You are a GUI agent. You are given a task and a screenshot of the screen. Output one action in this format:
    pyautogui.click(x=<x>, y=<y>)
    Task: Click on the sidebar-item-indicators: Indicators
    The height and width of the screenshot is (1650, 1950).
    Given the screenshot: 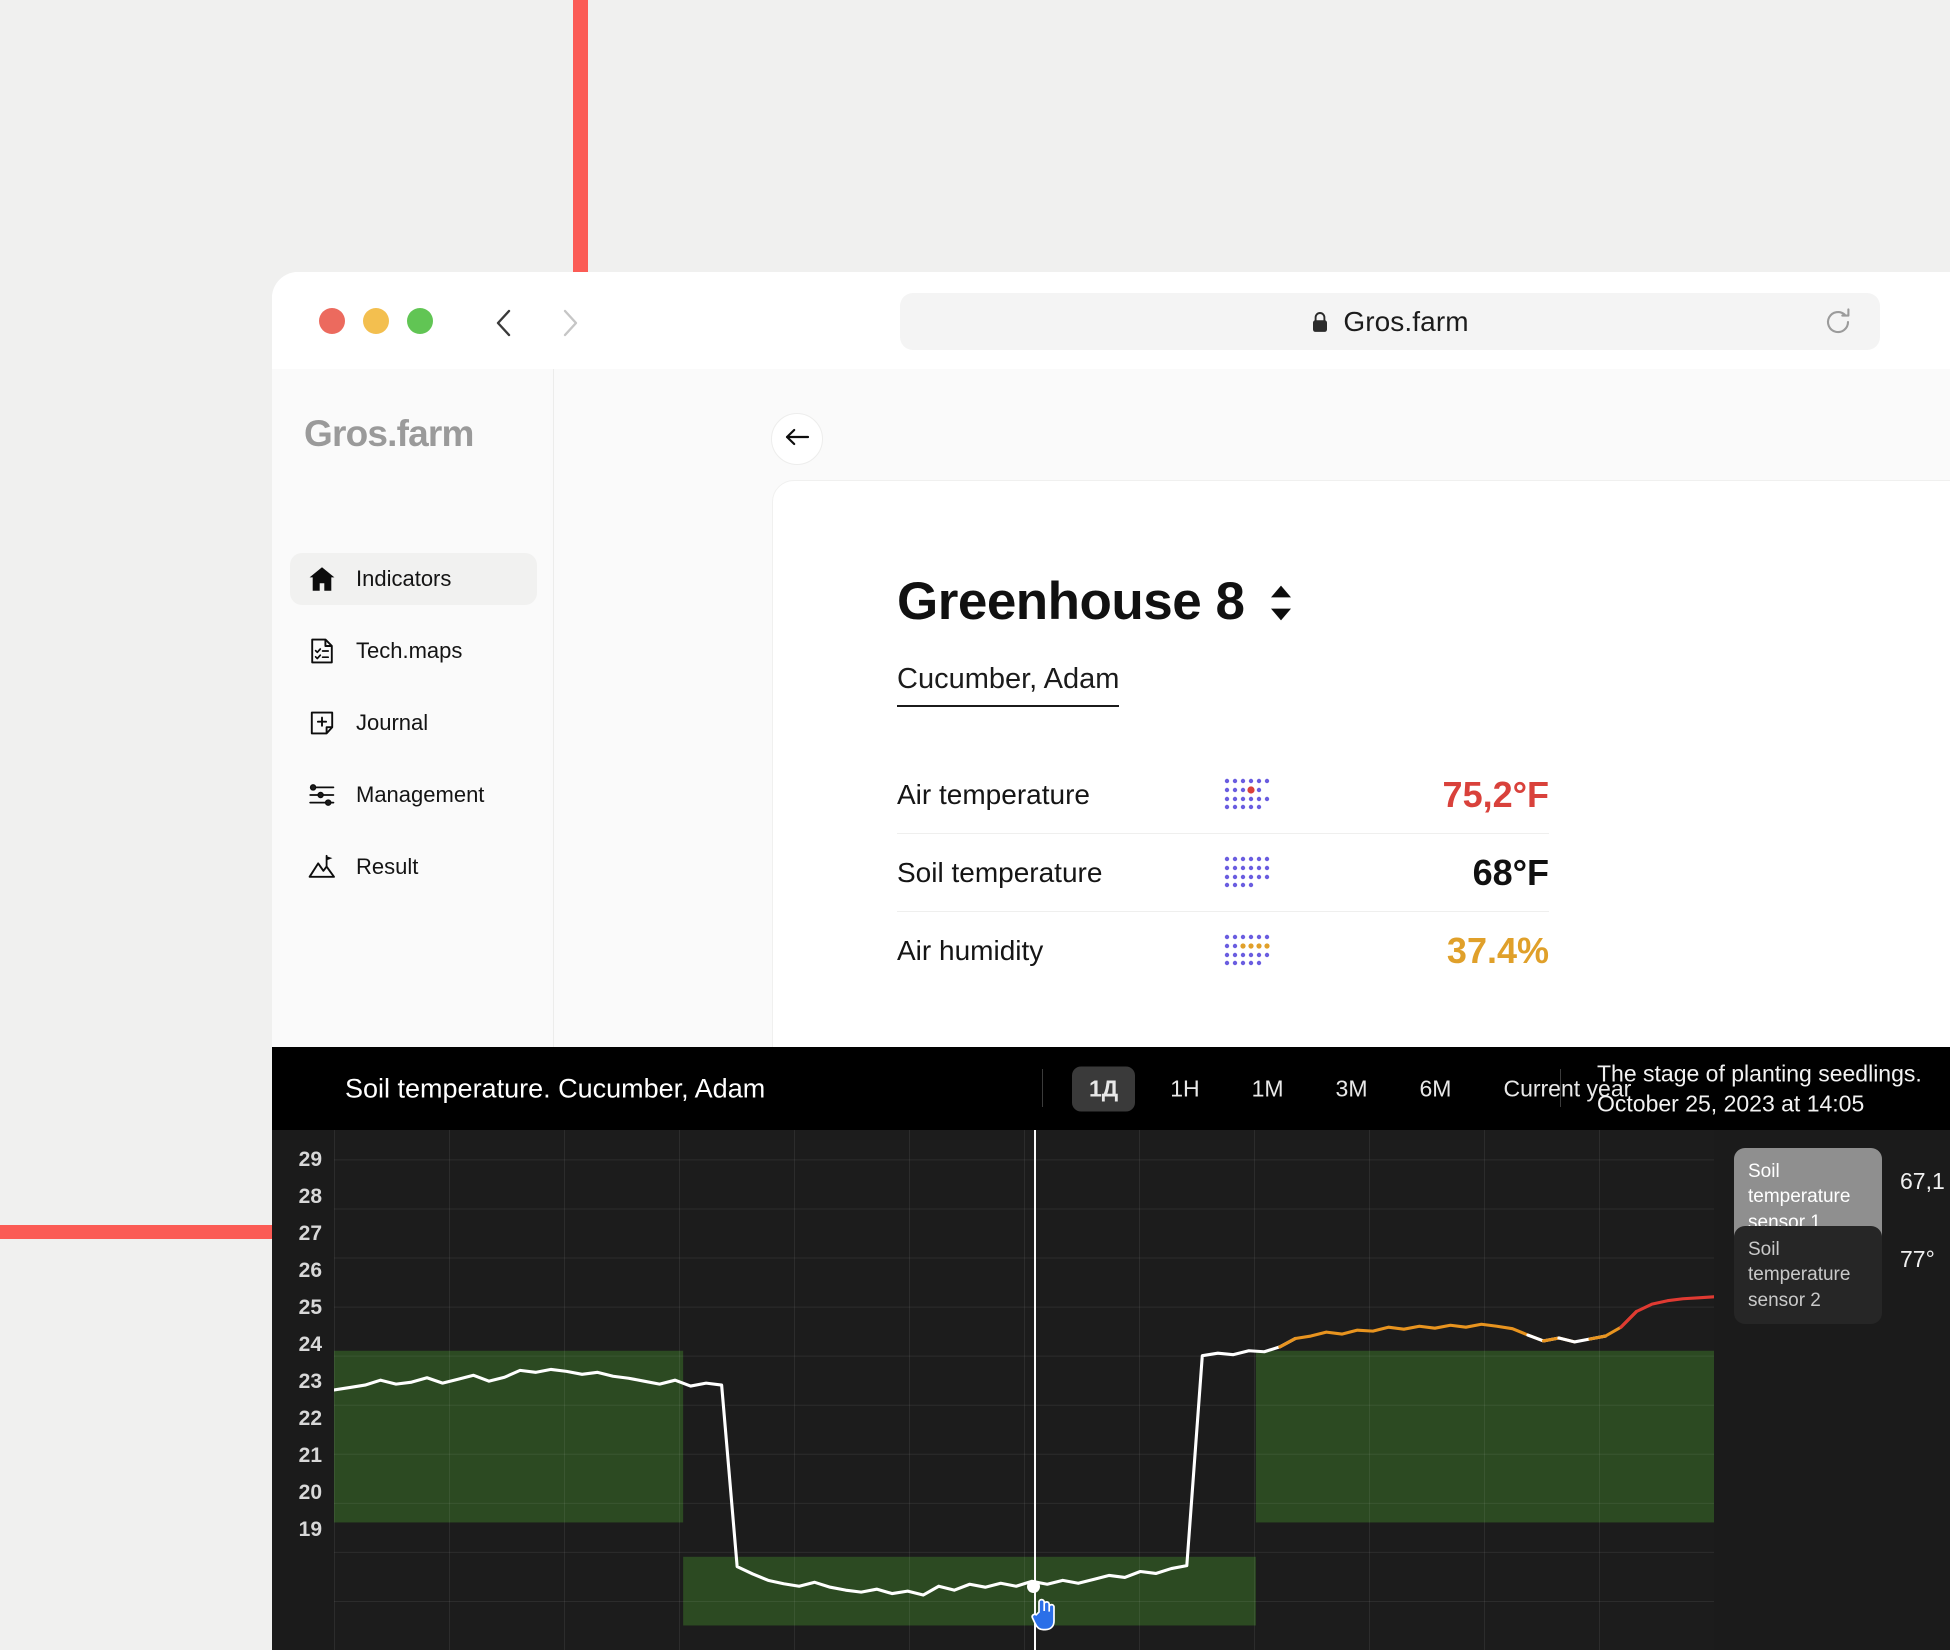 What is the action you would take?
    pyautogui.click(x=413, y=579)
    